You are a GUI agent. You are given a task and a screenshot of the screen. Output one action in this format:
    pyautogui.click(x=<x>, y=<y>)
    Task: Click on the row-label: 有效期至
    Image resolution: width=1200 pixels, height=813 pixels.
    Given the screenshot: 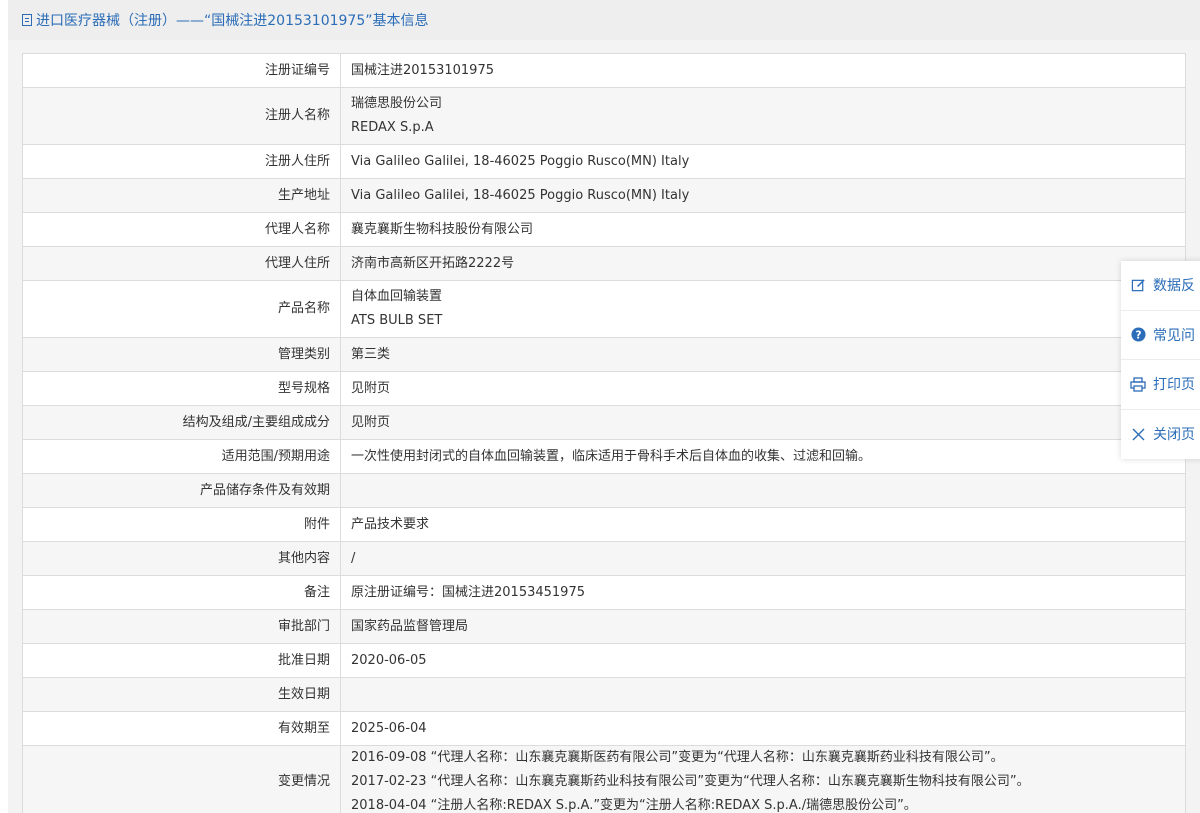 What is the action you would take?
    pyautogui.click(x=181, y=728)
    